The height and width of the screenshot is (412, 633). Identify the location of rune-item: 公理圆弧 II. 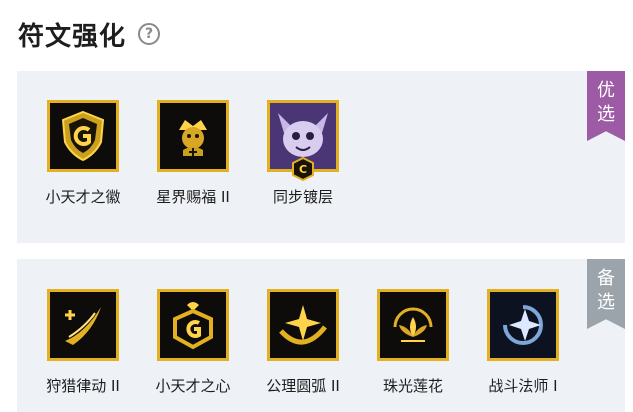
(303, 342).